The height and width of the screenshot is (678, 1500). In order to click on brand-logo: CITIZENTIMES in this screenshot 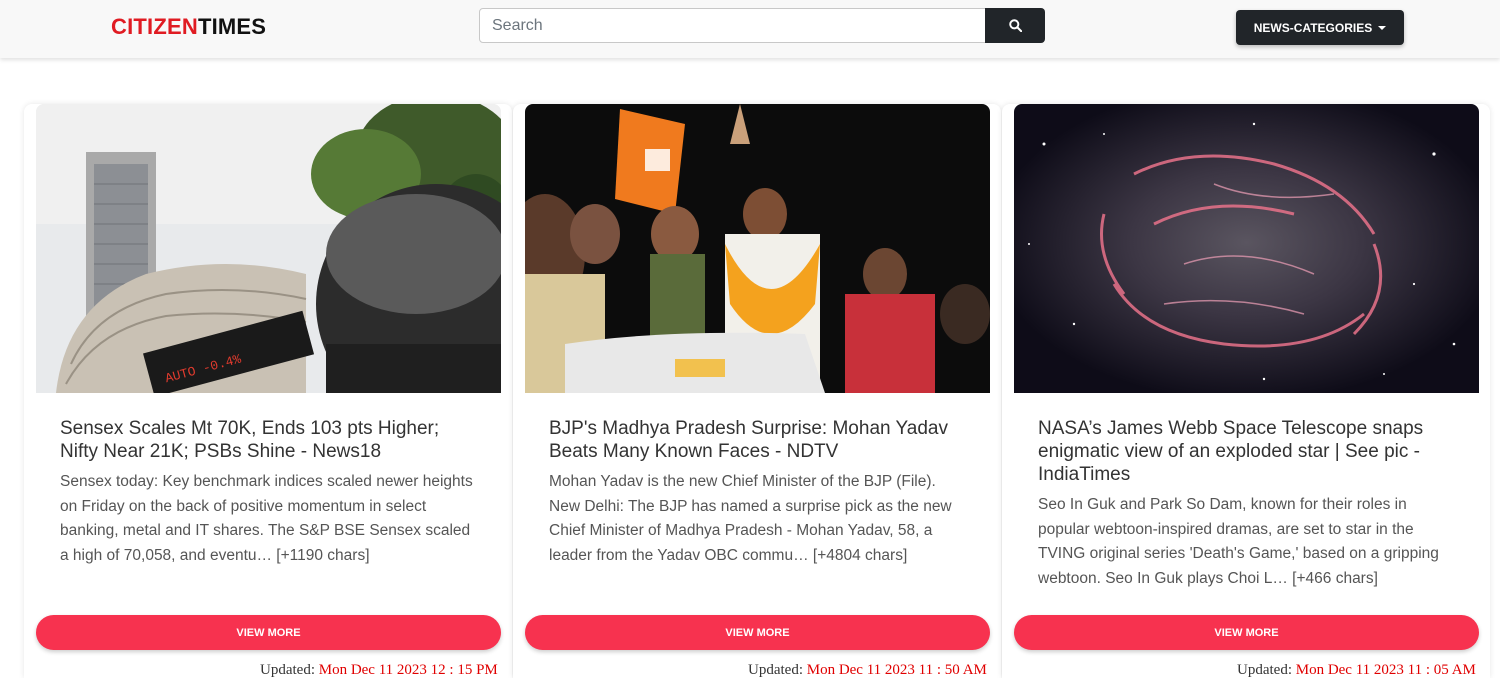, I will do `click(188, 27)`.